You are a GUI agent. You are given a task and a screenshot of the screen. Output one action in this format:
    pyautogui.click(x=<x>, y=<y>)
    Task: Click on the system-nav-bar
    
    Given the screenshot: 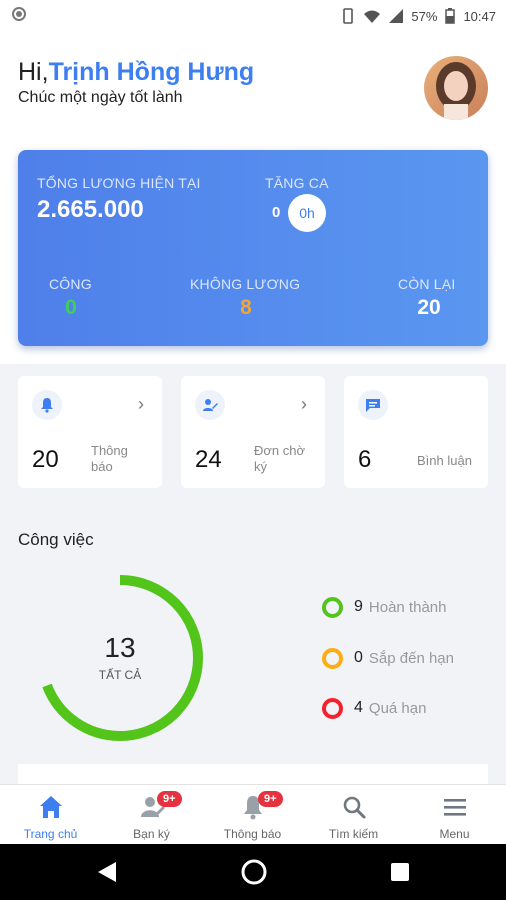 What is the action you would take?
    pyautogui.click(x=253, y=872)
    